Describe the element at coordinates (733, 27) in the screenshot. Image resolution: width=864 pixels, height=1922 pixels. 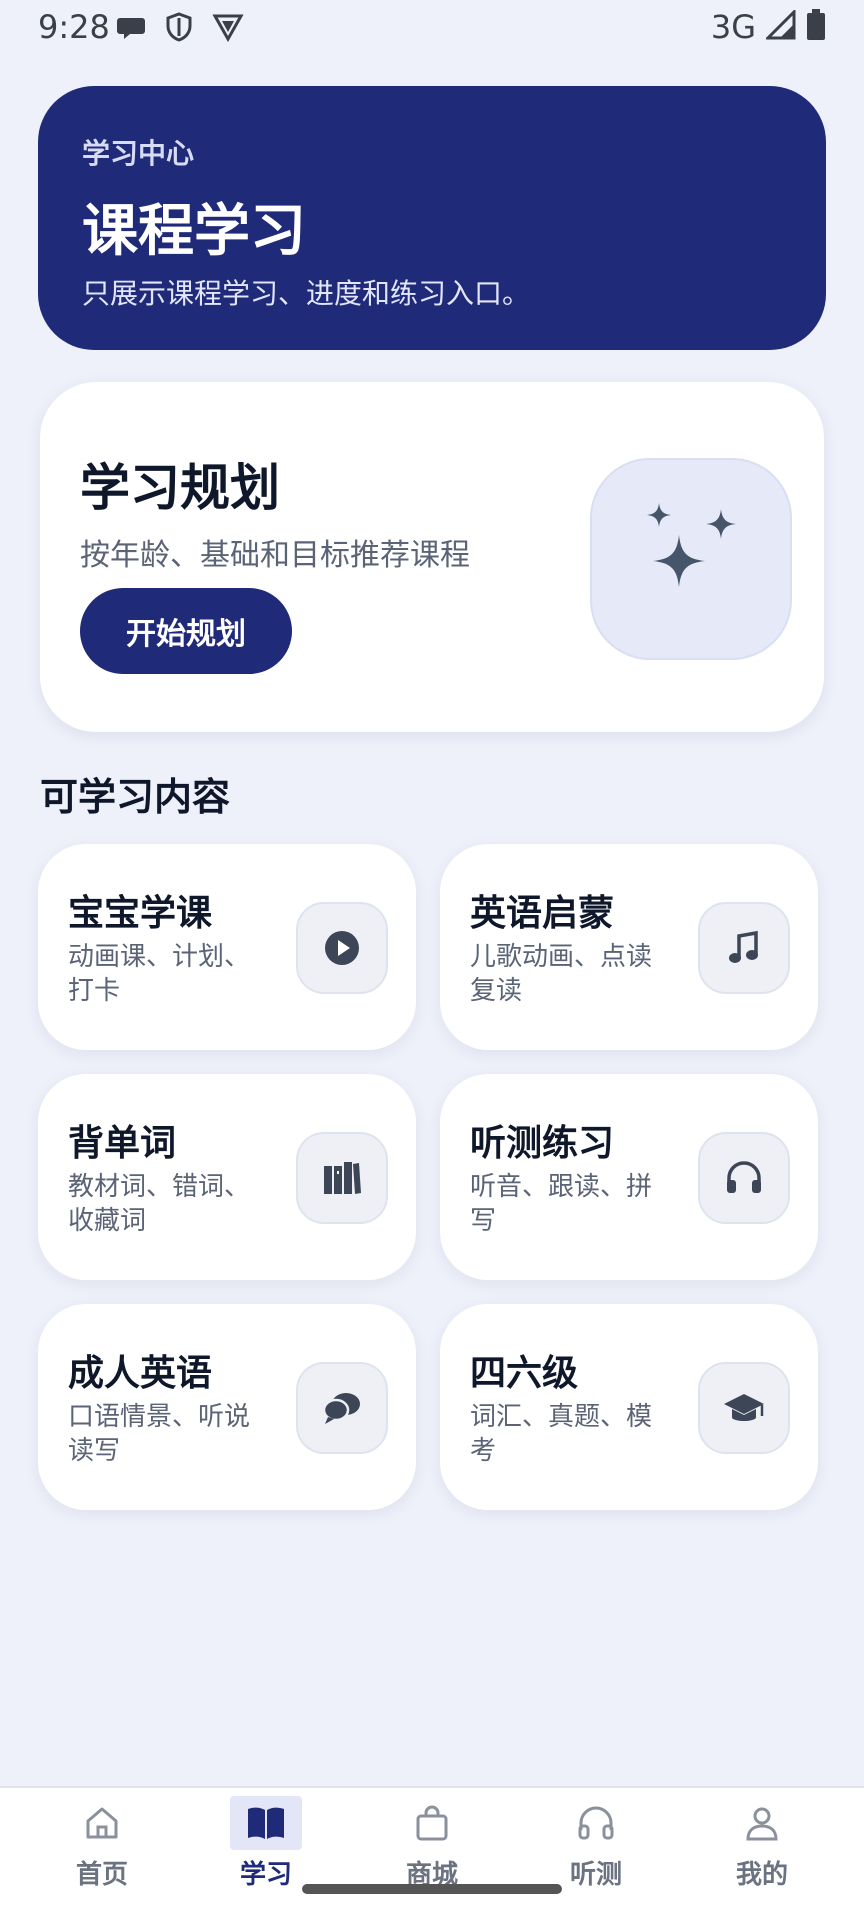
I see `network-type: 3G` at that location.